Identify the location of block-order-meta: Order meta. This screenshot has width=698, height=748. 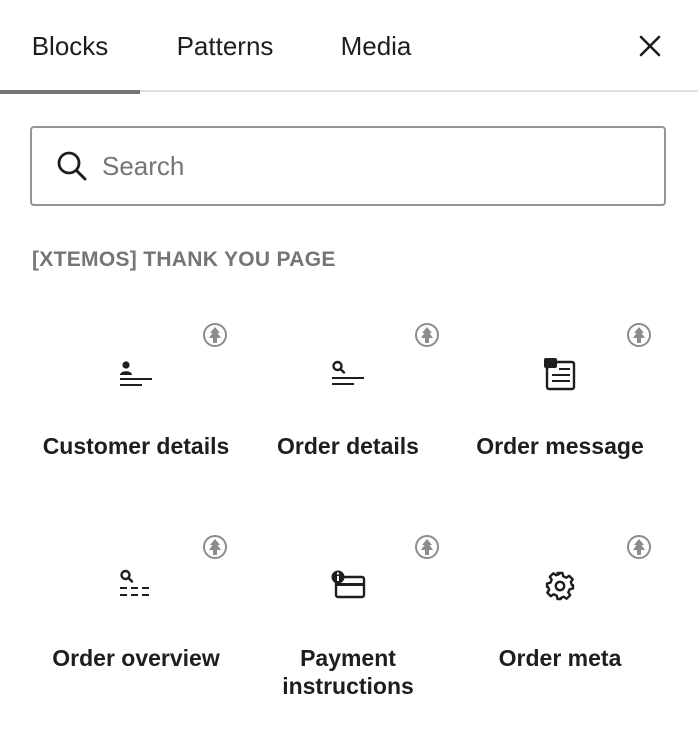
(560, 618).